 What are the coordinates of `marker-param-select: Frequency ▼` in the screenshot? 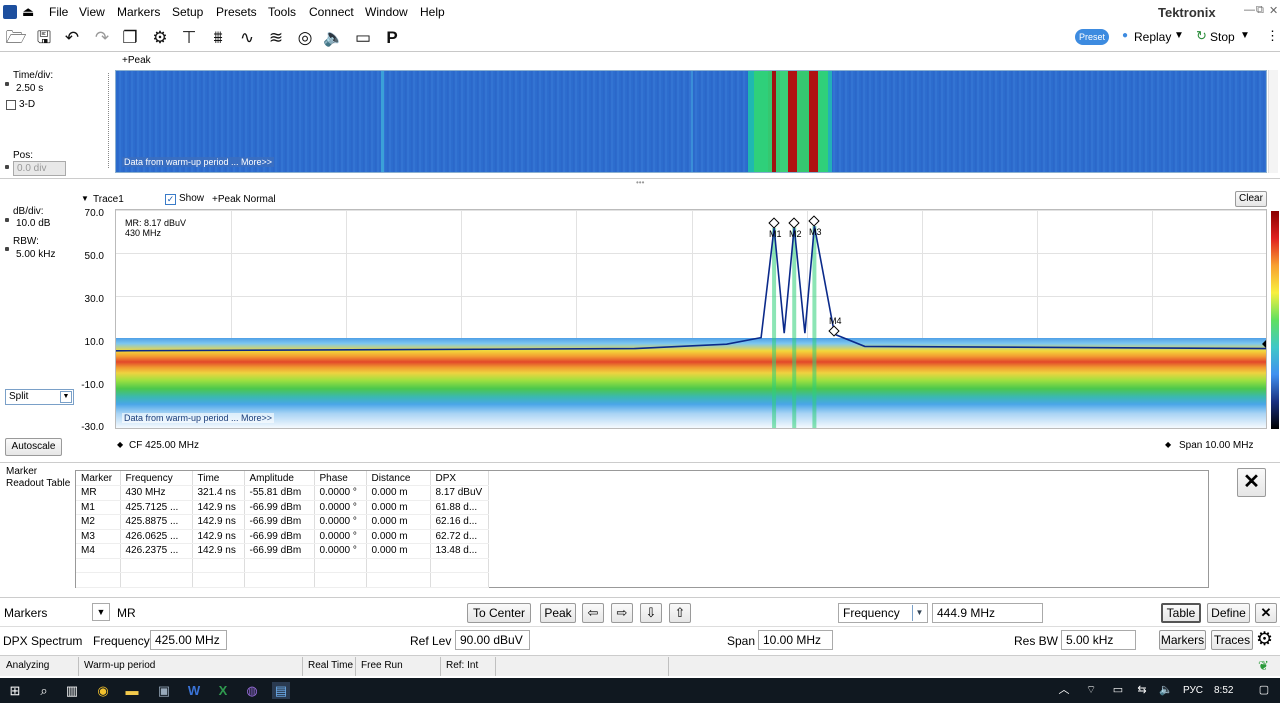 It's located at (883, 613).